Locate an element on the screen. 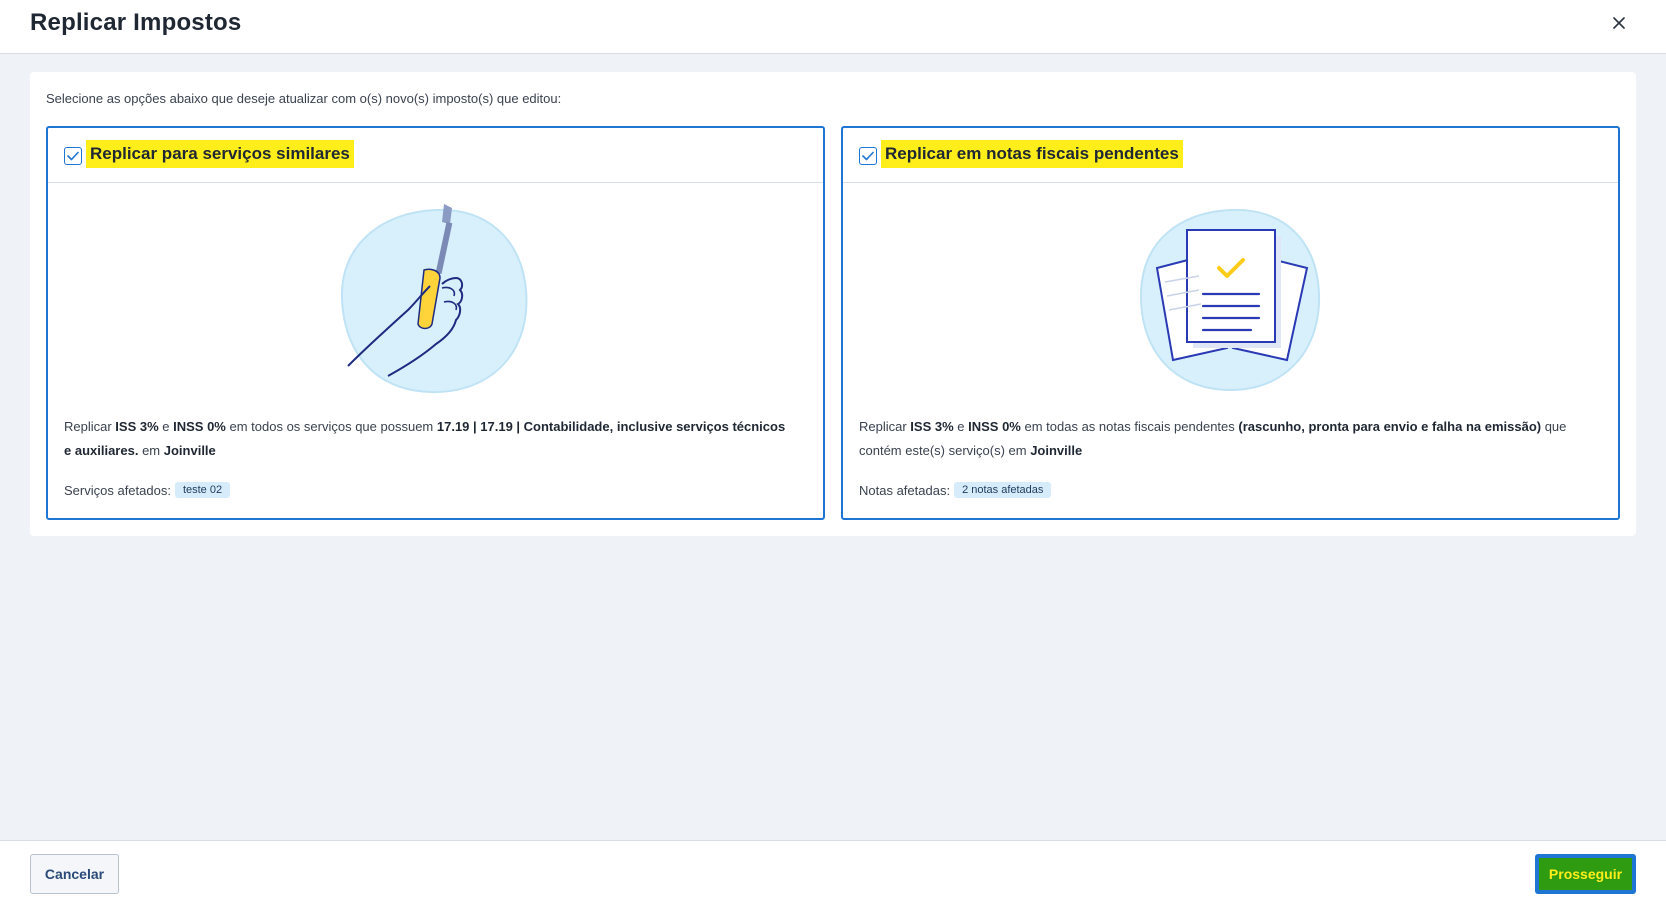  close-icon is located at coordinates (1619, 23).